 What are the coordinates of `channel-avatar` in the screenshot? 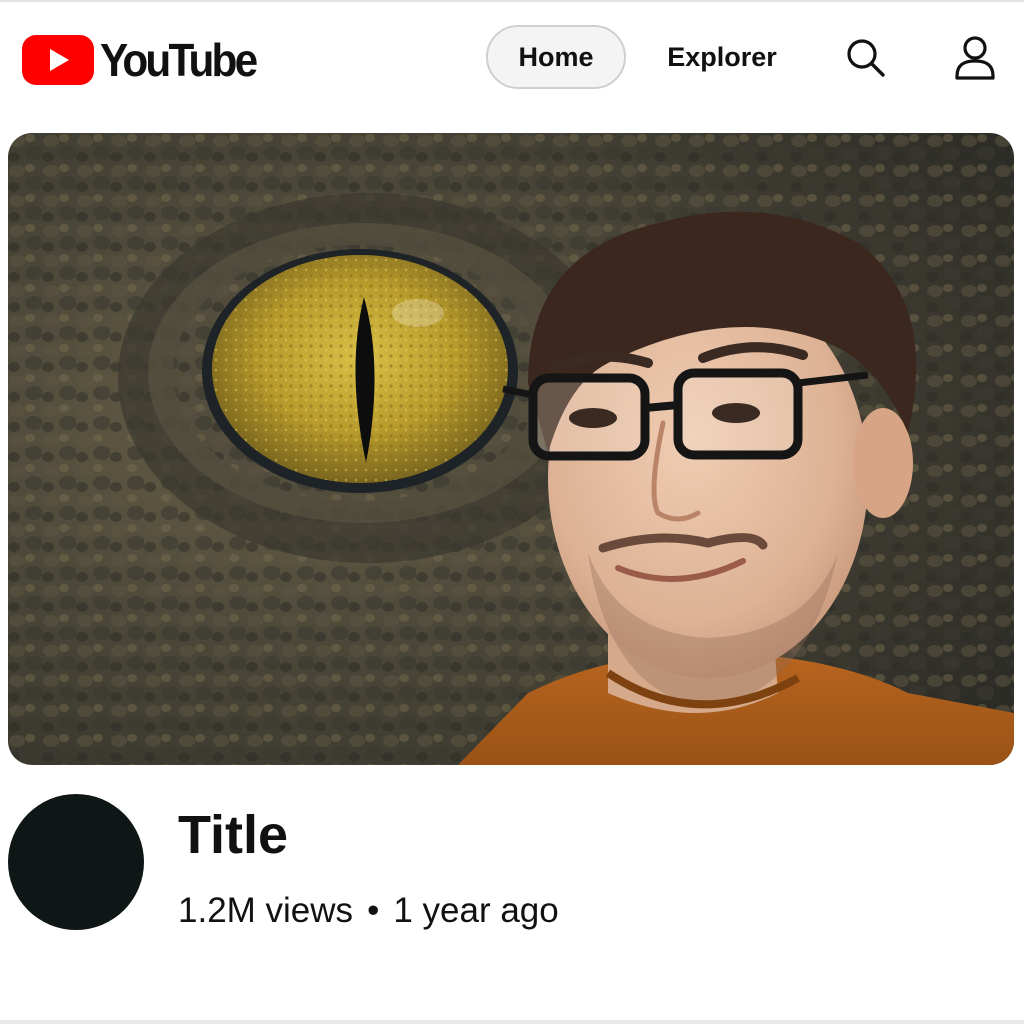 It's located at (76, 862).